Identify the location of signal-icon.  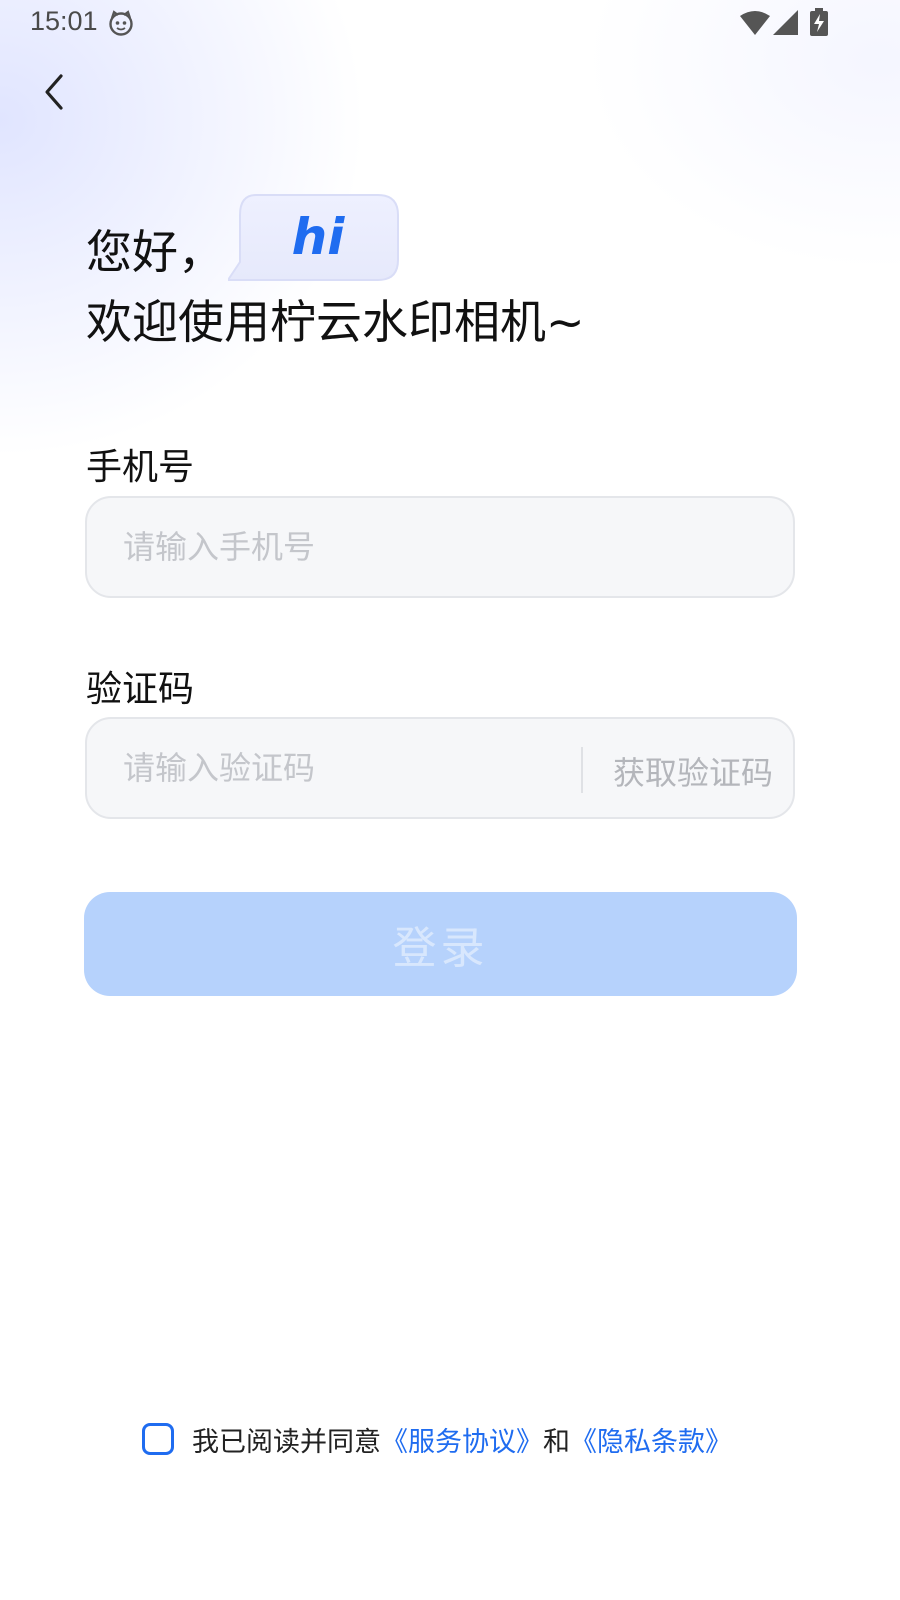
(786, 25).